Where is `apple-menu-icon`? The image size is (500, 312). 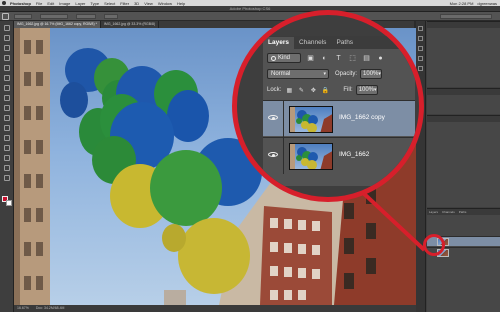 apple-menu-icon is located at coordinates (4, 3).